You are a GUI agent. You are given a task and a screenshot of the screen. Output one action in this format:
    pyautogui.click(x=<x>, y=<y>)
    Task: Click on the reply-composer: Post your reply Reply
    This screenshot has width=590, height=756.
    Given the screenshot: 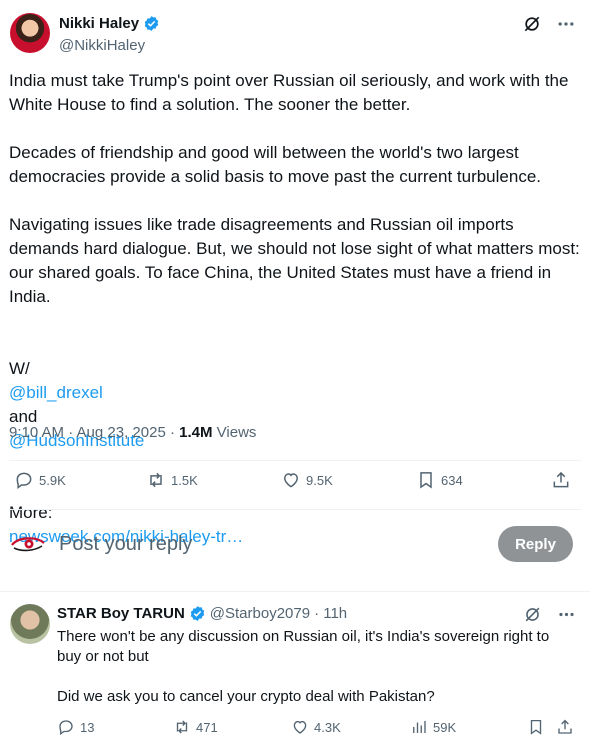 What is the action you would take?
    pyautogui.click(x=295, y=546)
    